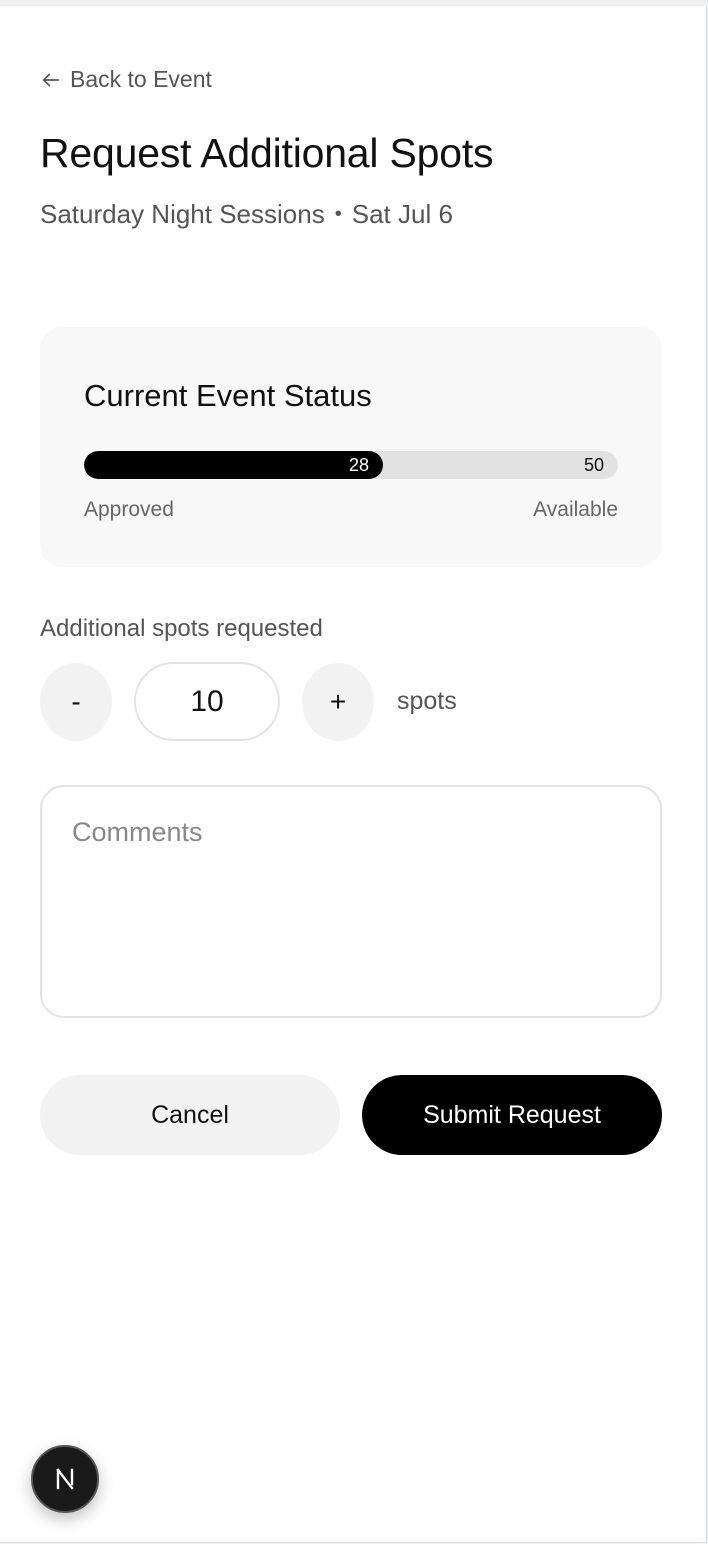  I want to click on approved-progress-fill, so click(233, 465).